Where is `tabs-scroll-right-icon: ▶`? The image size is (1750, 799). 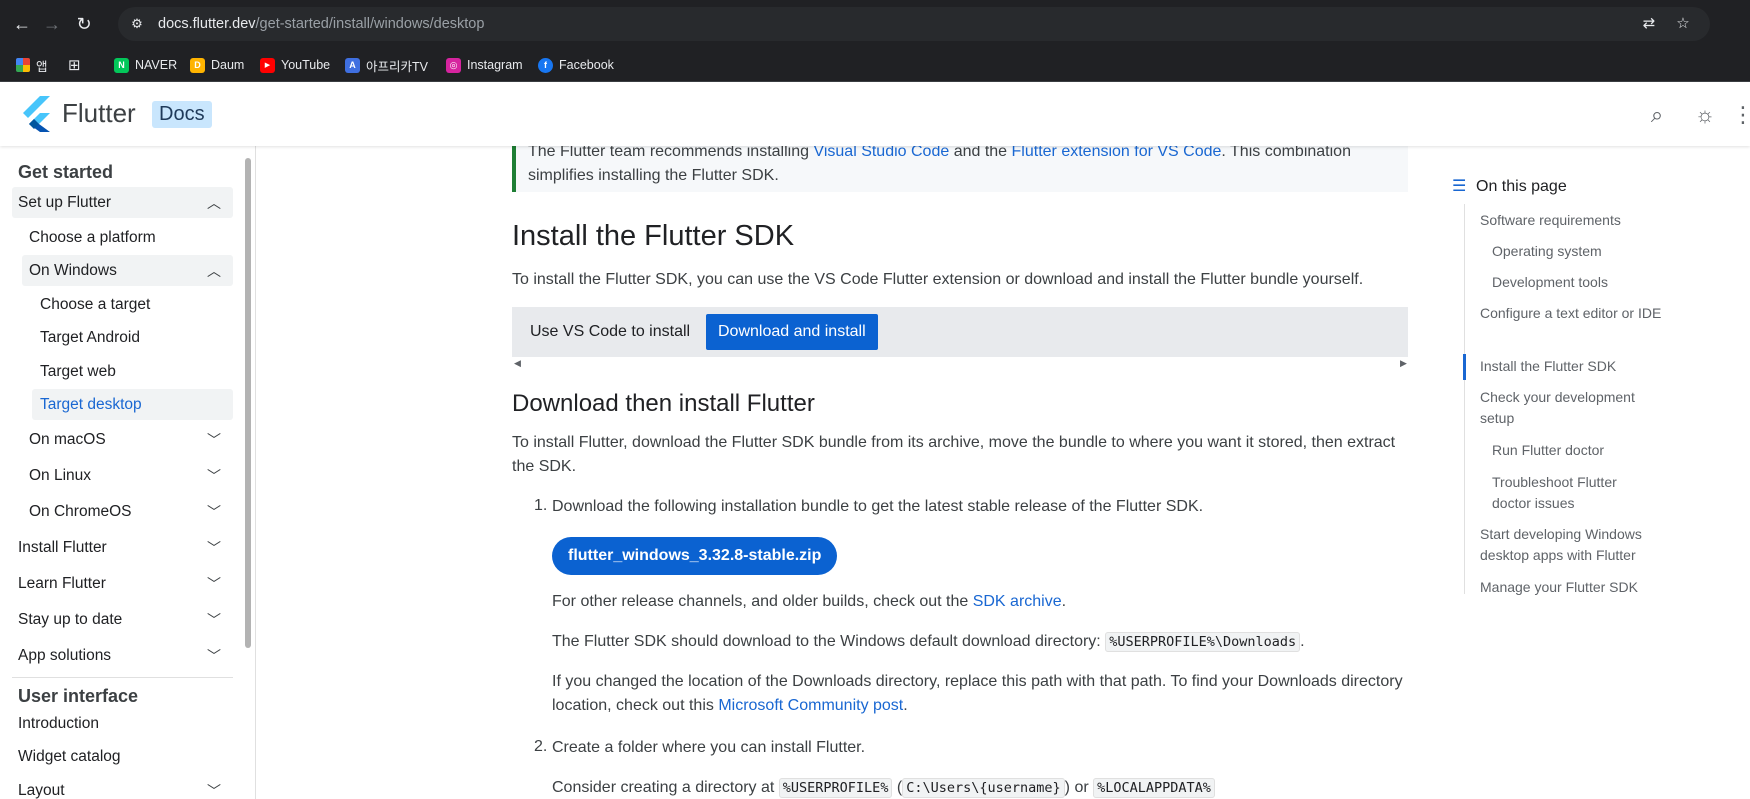
tabs-scroll-right-icon: ▶ is located at coordinates (1403, 363).